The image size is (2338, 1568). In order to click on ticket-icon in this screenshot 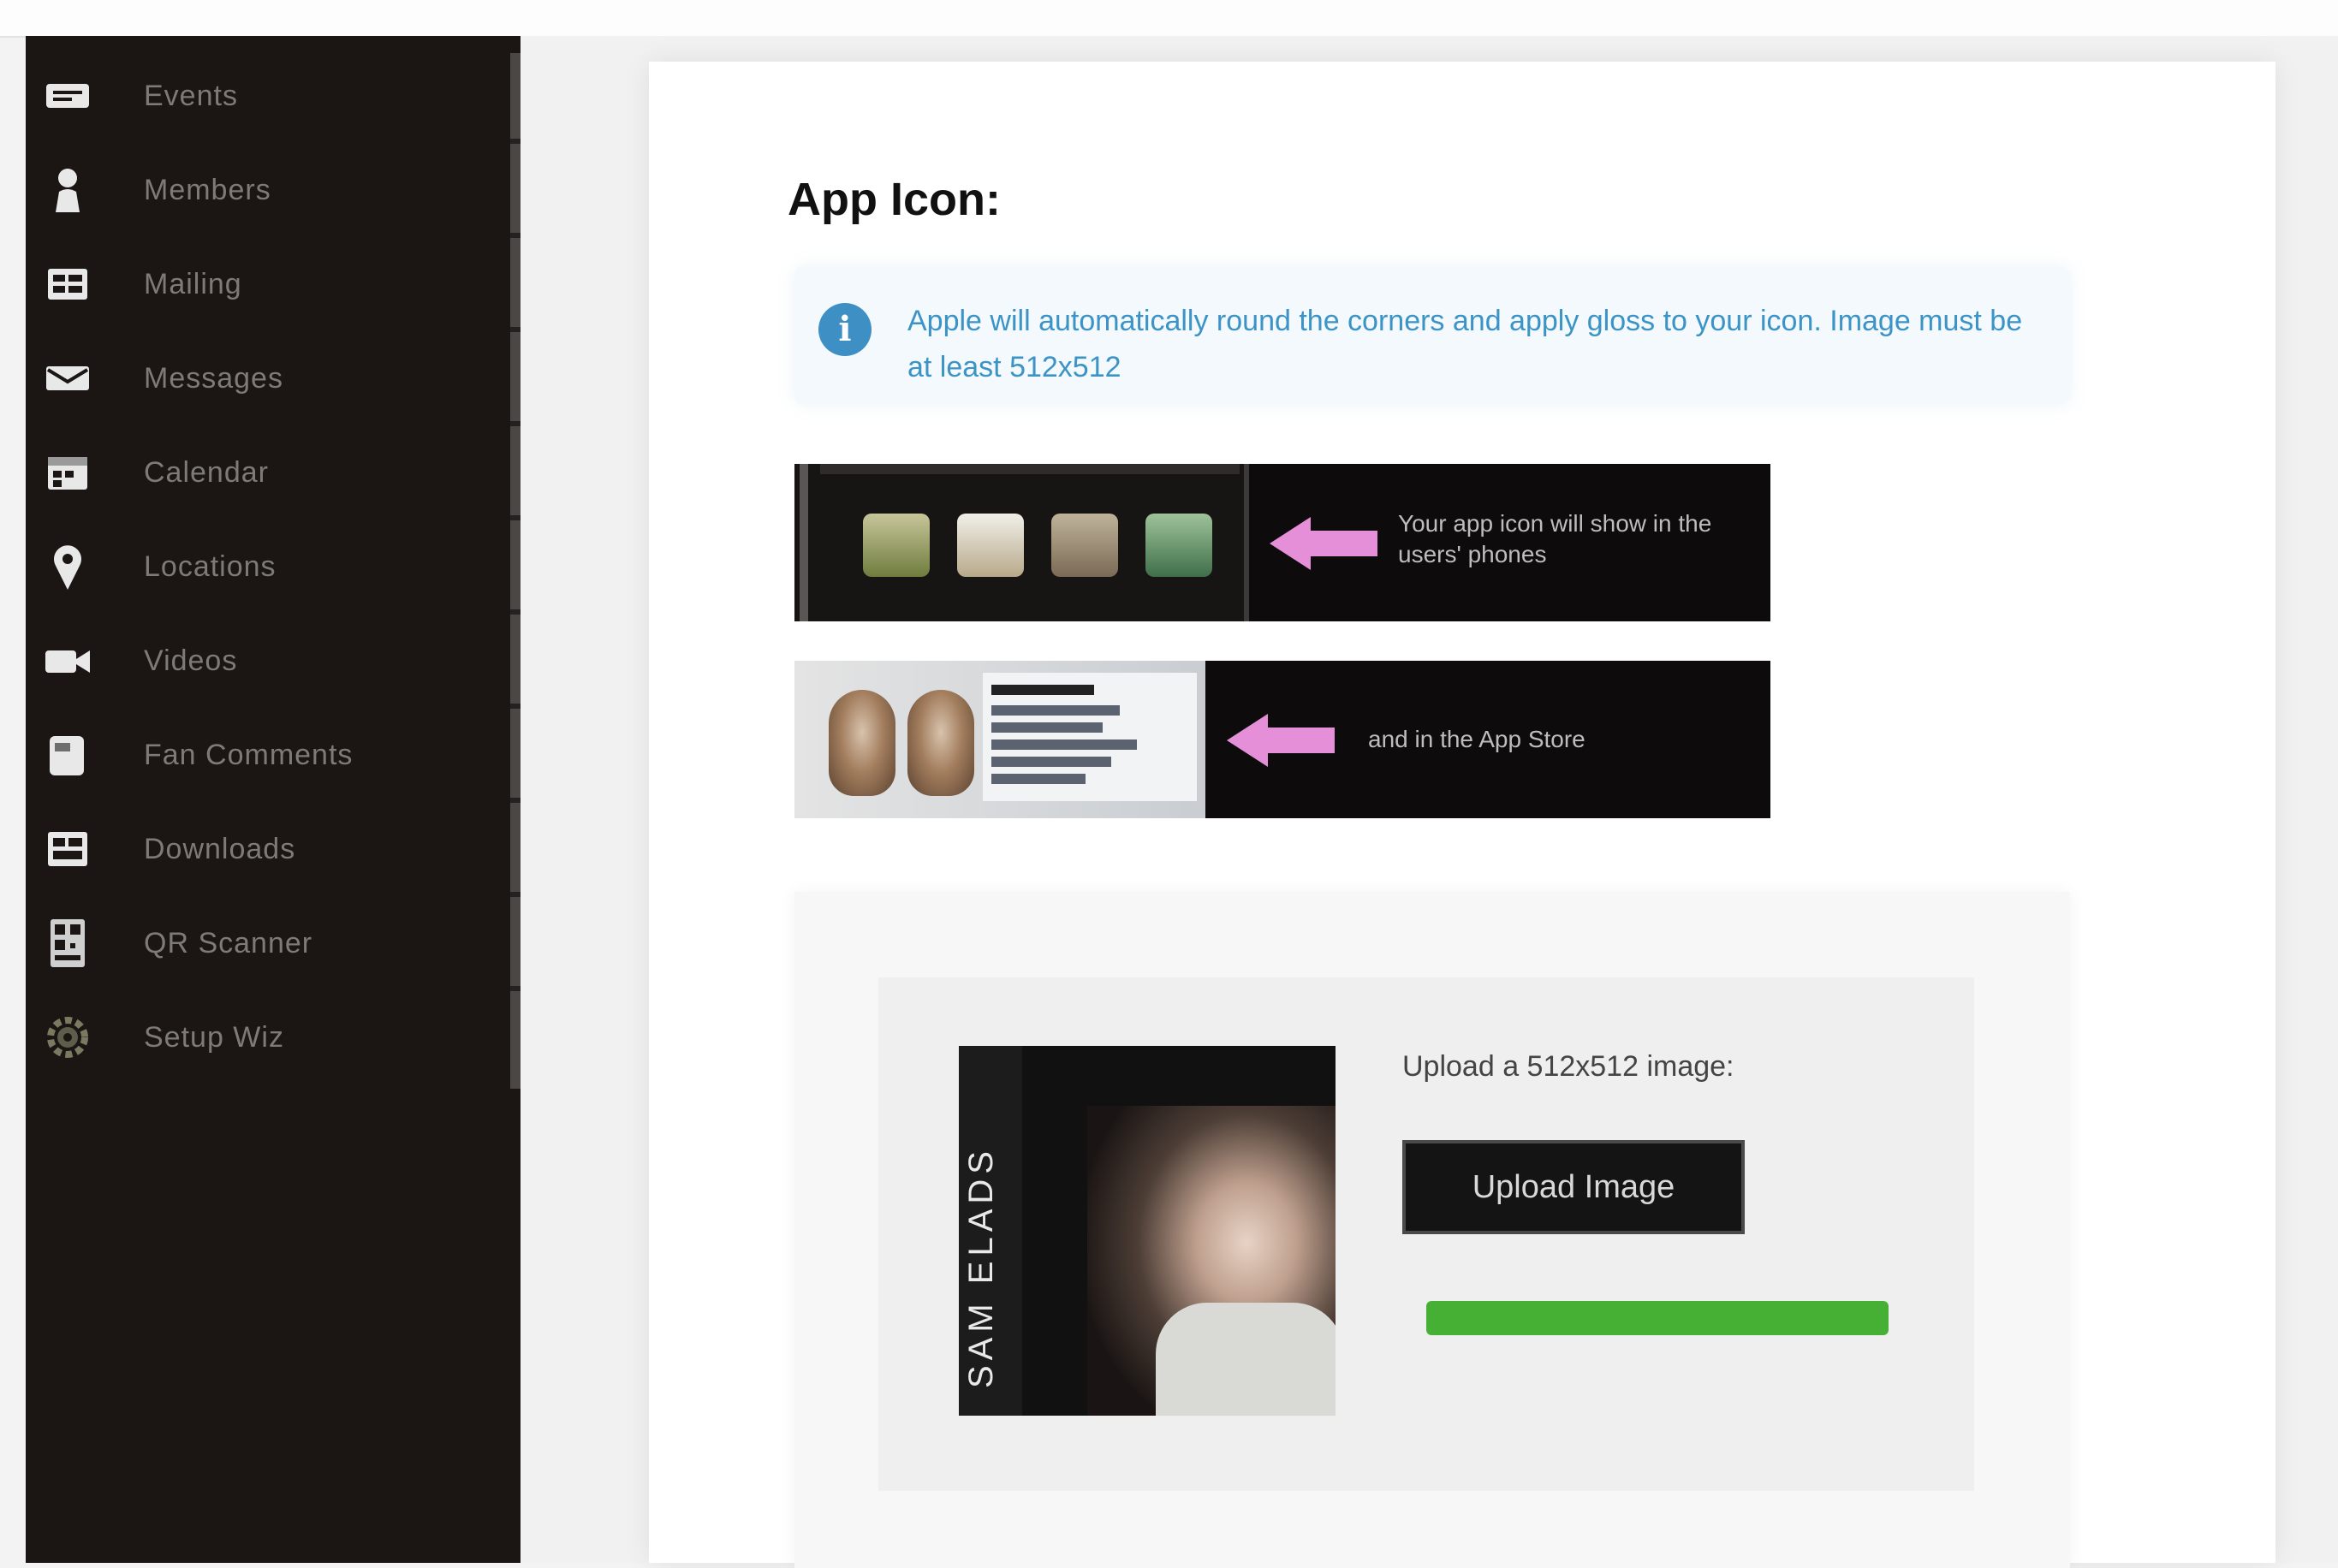, I will do `click(68, 95)`.